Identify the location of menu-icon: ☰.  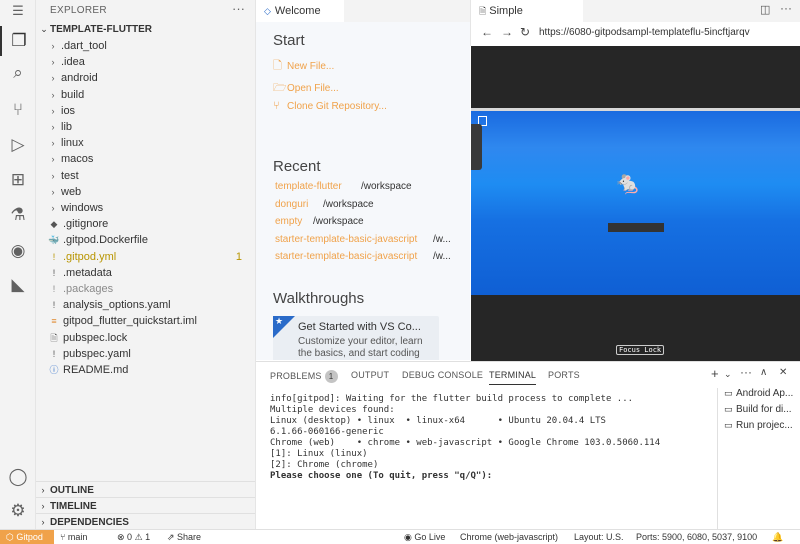
(18, 11).